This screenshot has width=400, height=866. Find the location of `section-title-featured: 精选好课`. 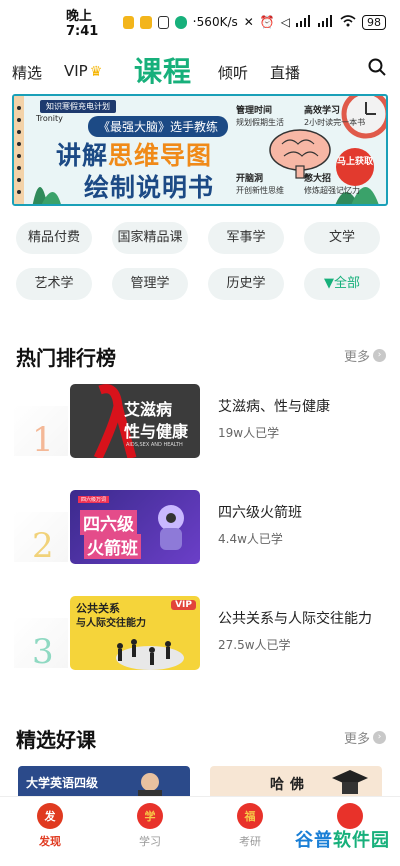

section-title-featured: 精选好课 is located at coordinates (56, 740).